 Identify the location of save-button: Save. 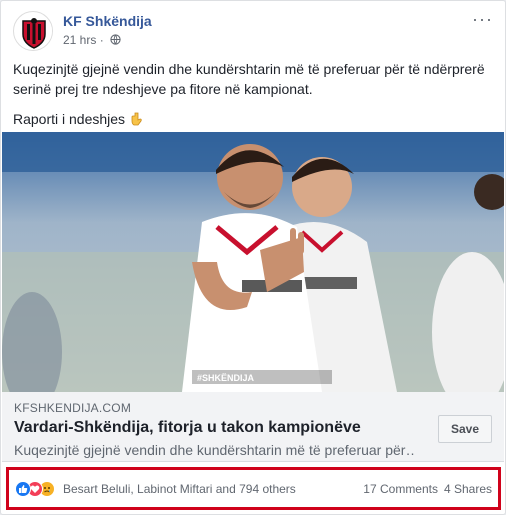
(465, 429).